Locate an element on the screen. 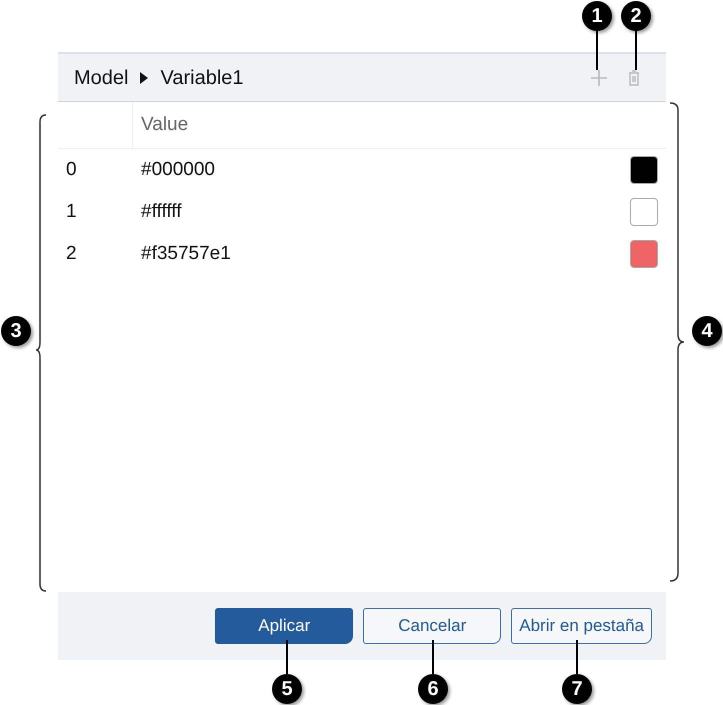  trash-icon is located at coordinates (634, 78).